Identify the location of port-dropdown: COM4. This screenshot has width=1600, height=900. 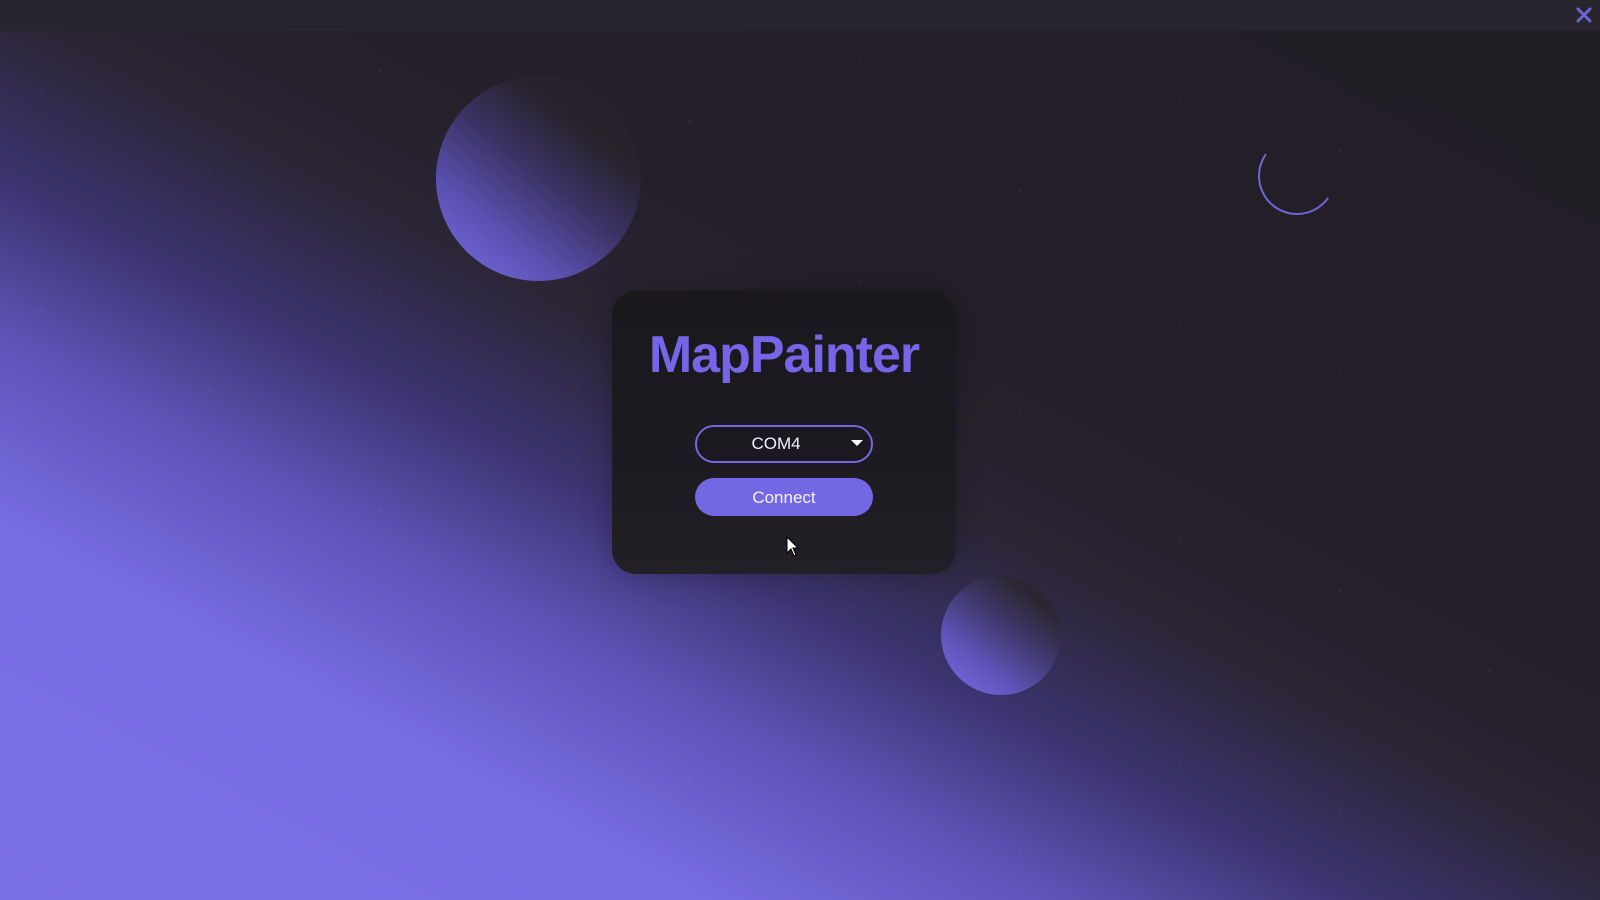
(784, 444).